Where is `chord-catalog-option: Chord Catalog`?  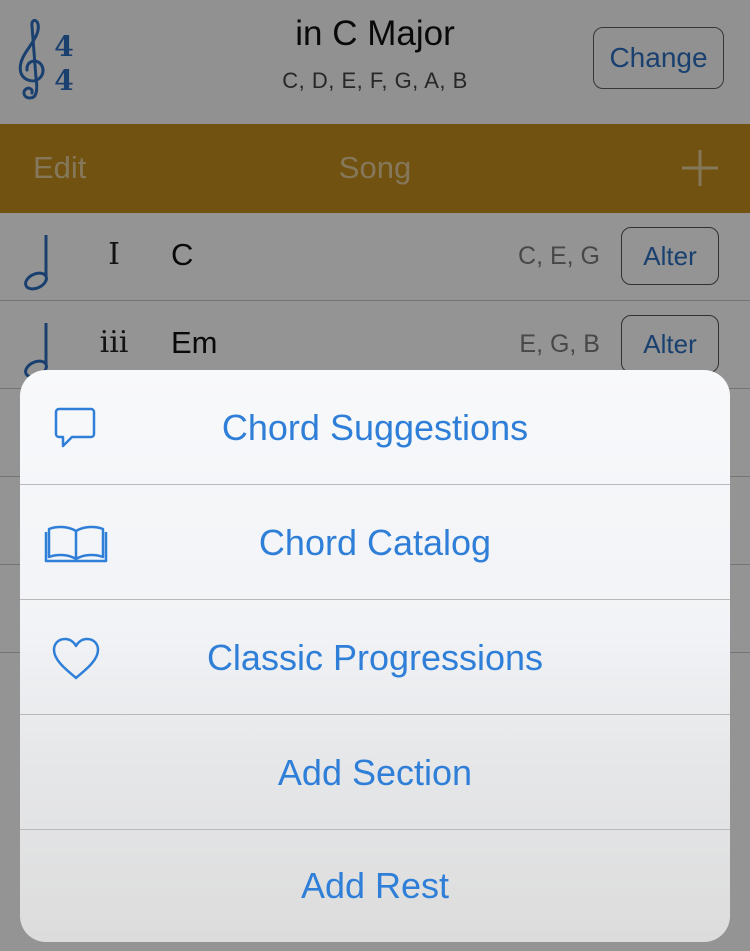 chord-catalog-option: Chord Catalog is located at coordinates (375, 542).